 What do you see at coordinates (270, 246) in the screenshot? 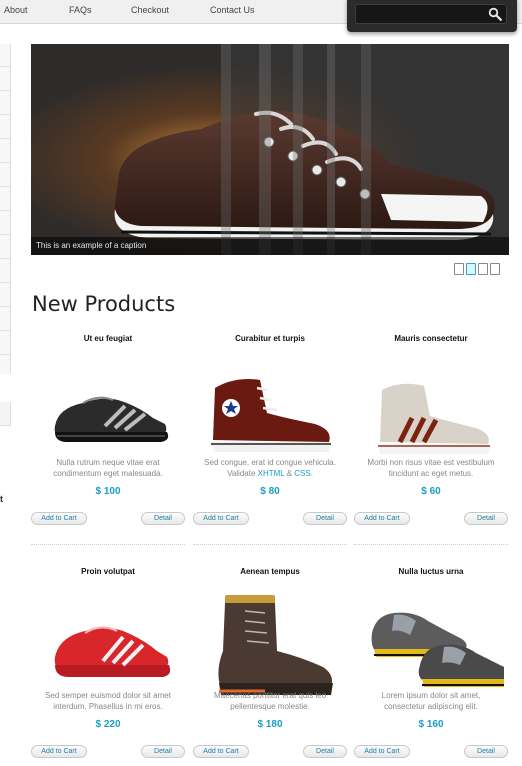
I see `slider-caption: This is an example of a caption` at bounding box center [270, 246].